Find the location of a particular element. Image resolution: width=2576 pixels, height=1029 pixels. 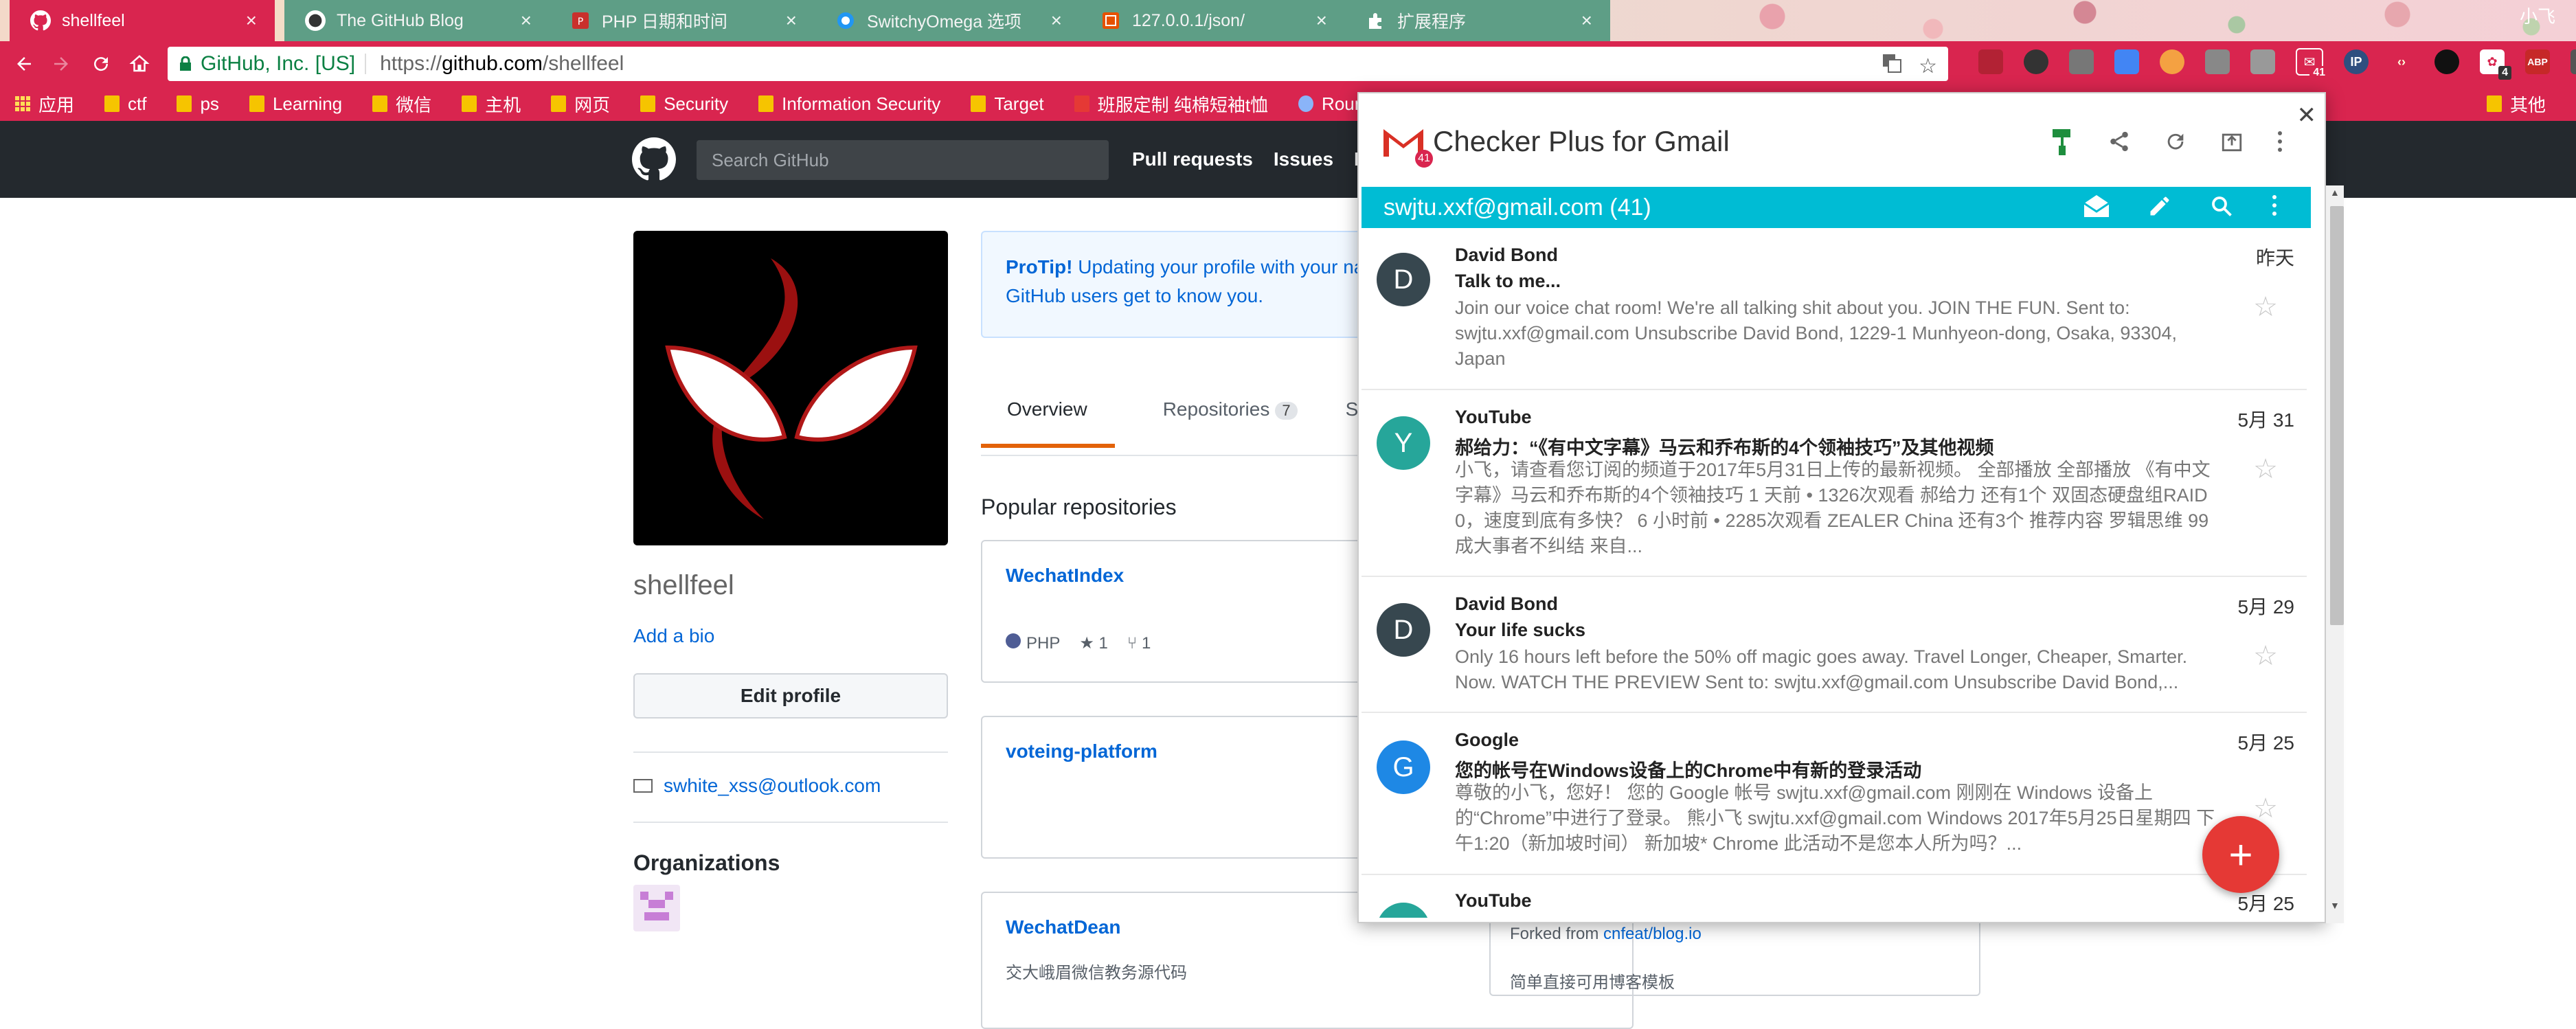

ip-icon: IP is located at coordinates (2356, 62).